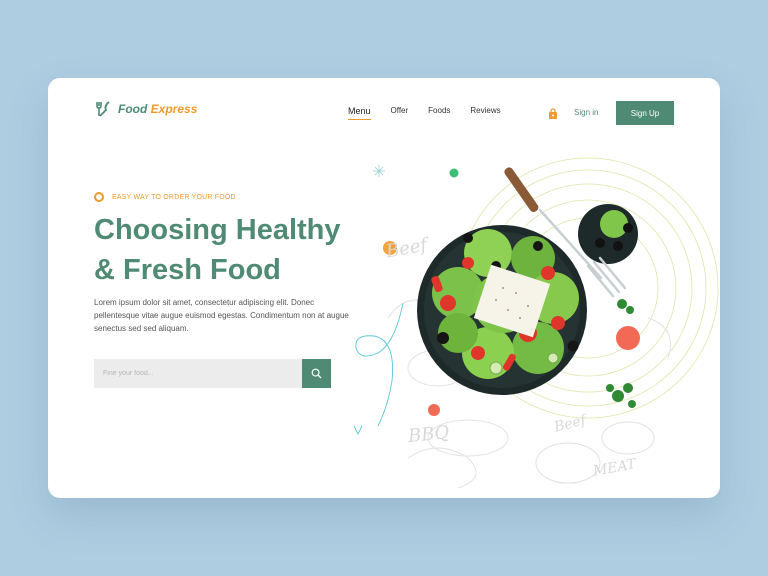 This screenshot has height=576, width=768. What do you see at coordinates (614, 468) in the screenshot?
I see `sketch-word: MEAT` at bounding box center [614, 468].